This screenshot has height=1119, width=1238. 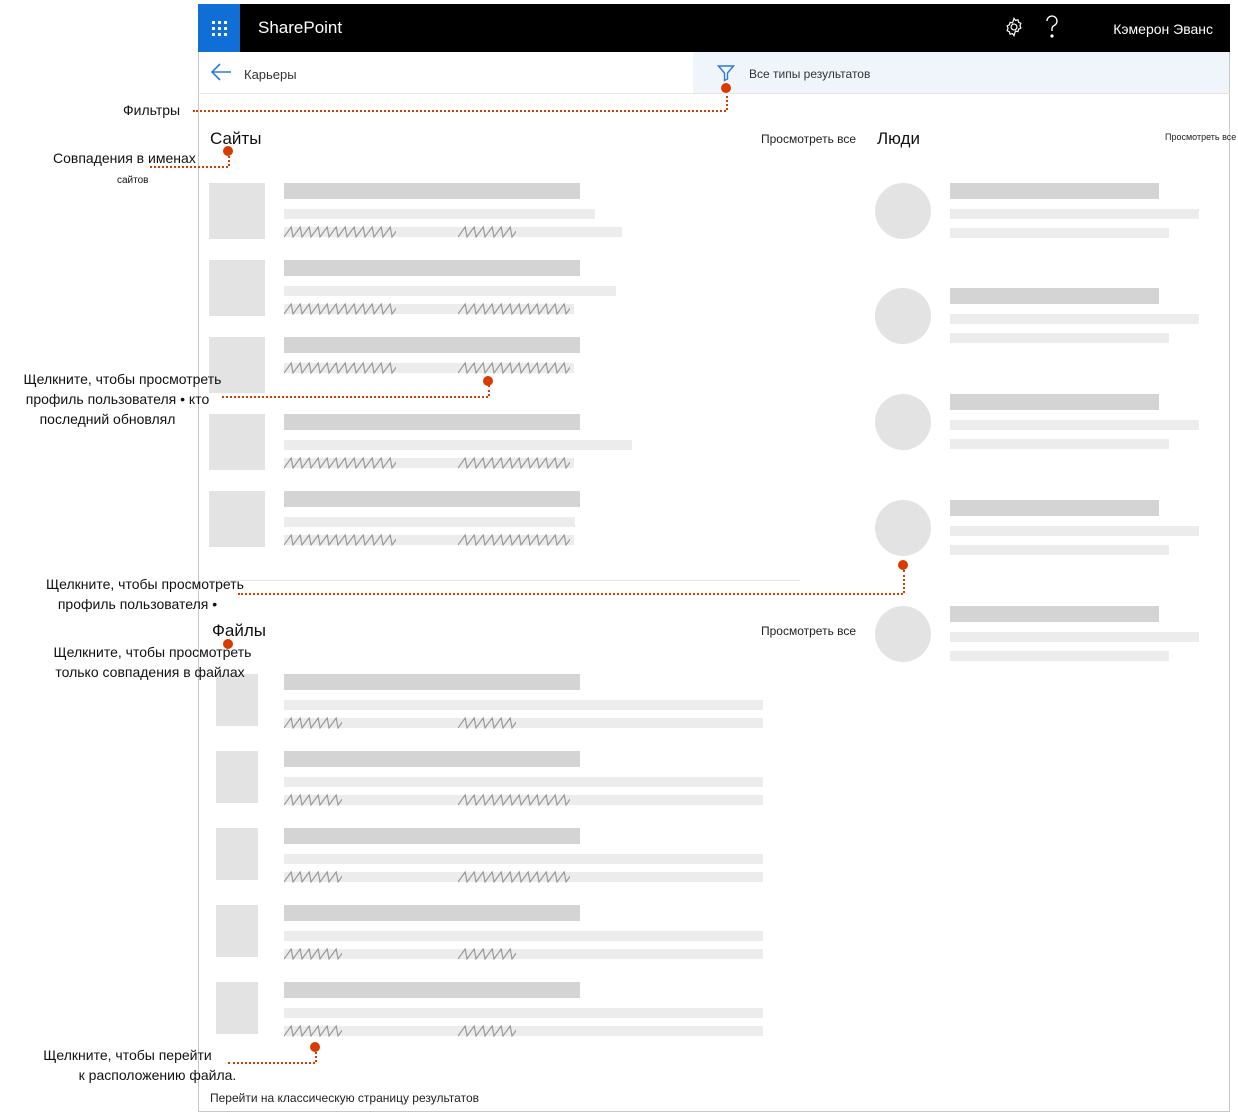 What do you see at coordinates (1163, 29) in the screenshot?
I see `user-name: Кэмерон Эванс` at bounding box center [1163, 29].